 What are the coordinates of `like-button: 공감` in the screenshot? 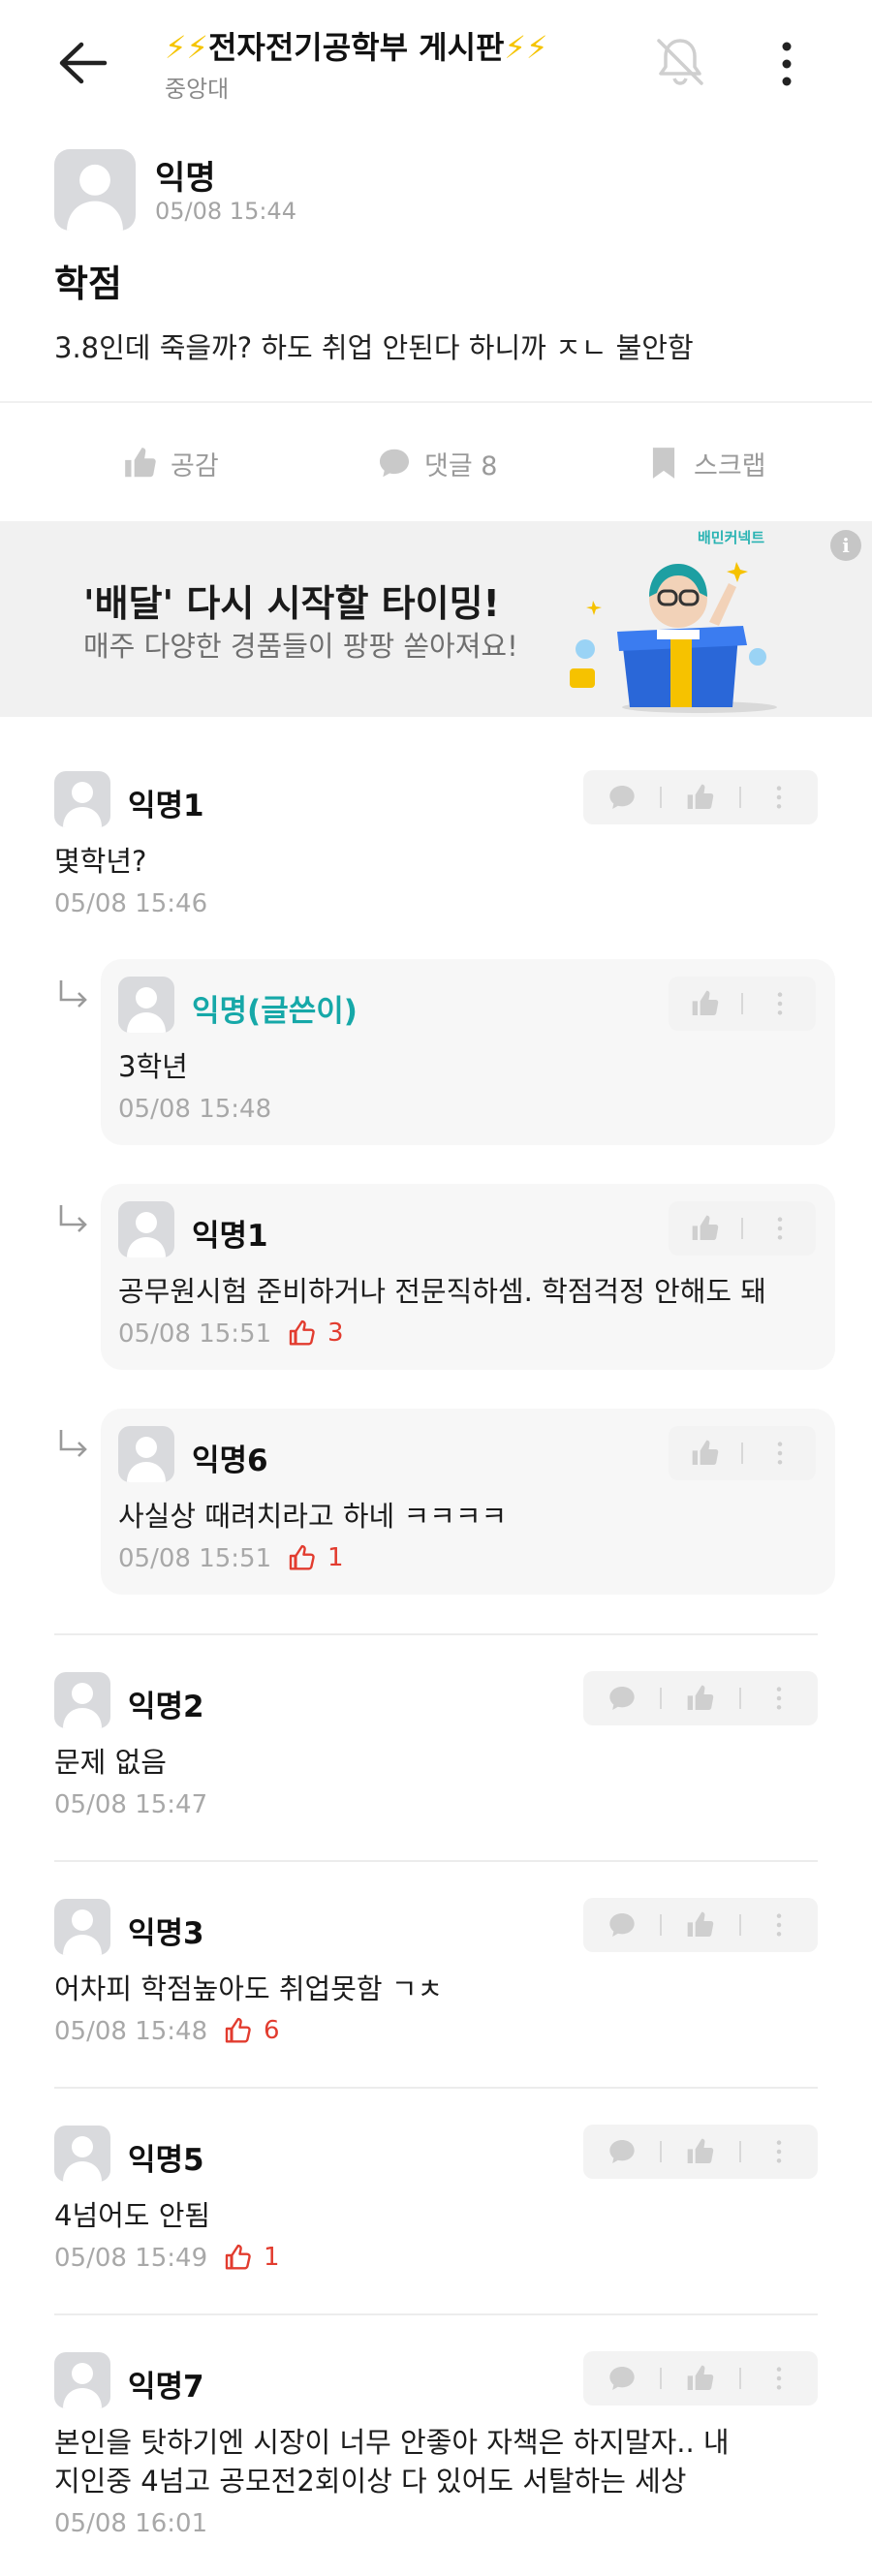 It's located at (170, 463).